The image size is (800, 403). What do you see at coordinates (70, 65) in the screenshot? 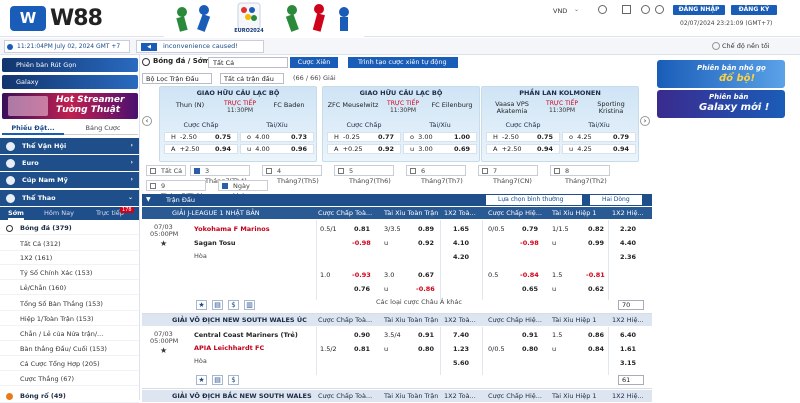
I see `compact-version-banner: Phiên bản Rút Gọn` at bounding box center [70, 65].